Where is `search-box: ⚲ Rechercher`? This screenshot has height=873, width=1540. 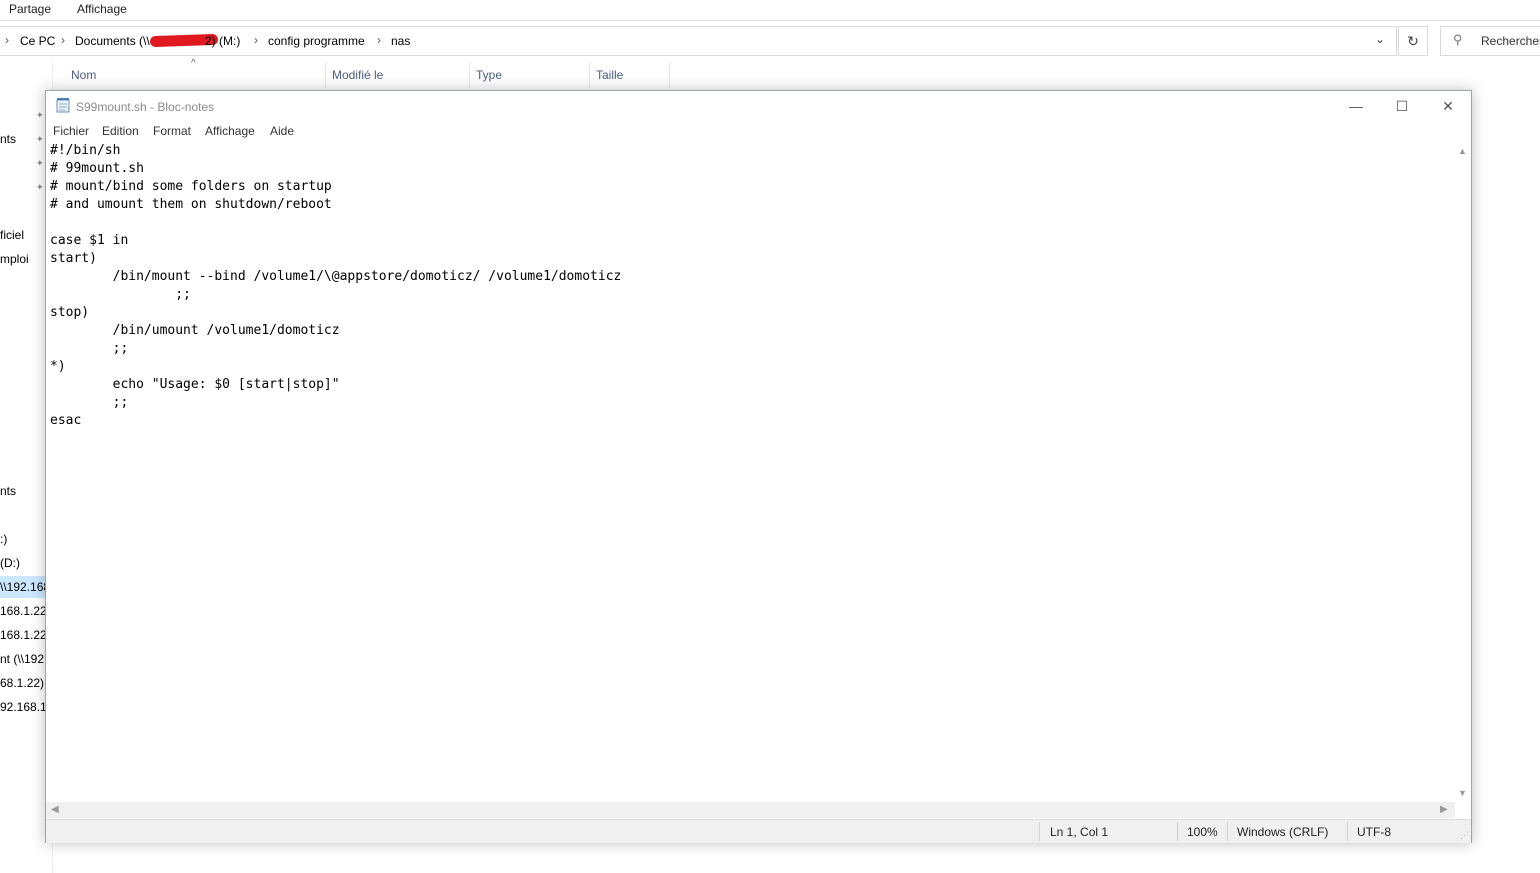 search-box: ⚲ Rechercher is located at coordinates (1490, 41).